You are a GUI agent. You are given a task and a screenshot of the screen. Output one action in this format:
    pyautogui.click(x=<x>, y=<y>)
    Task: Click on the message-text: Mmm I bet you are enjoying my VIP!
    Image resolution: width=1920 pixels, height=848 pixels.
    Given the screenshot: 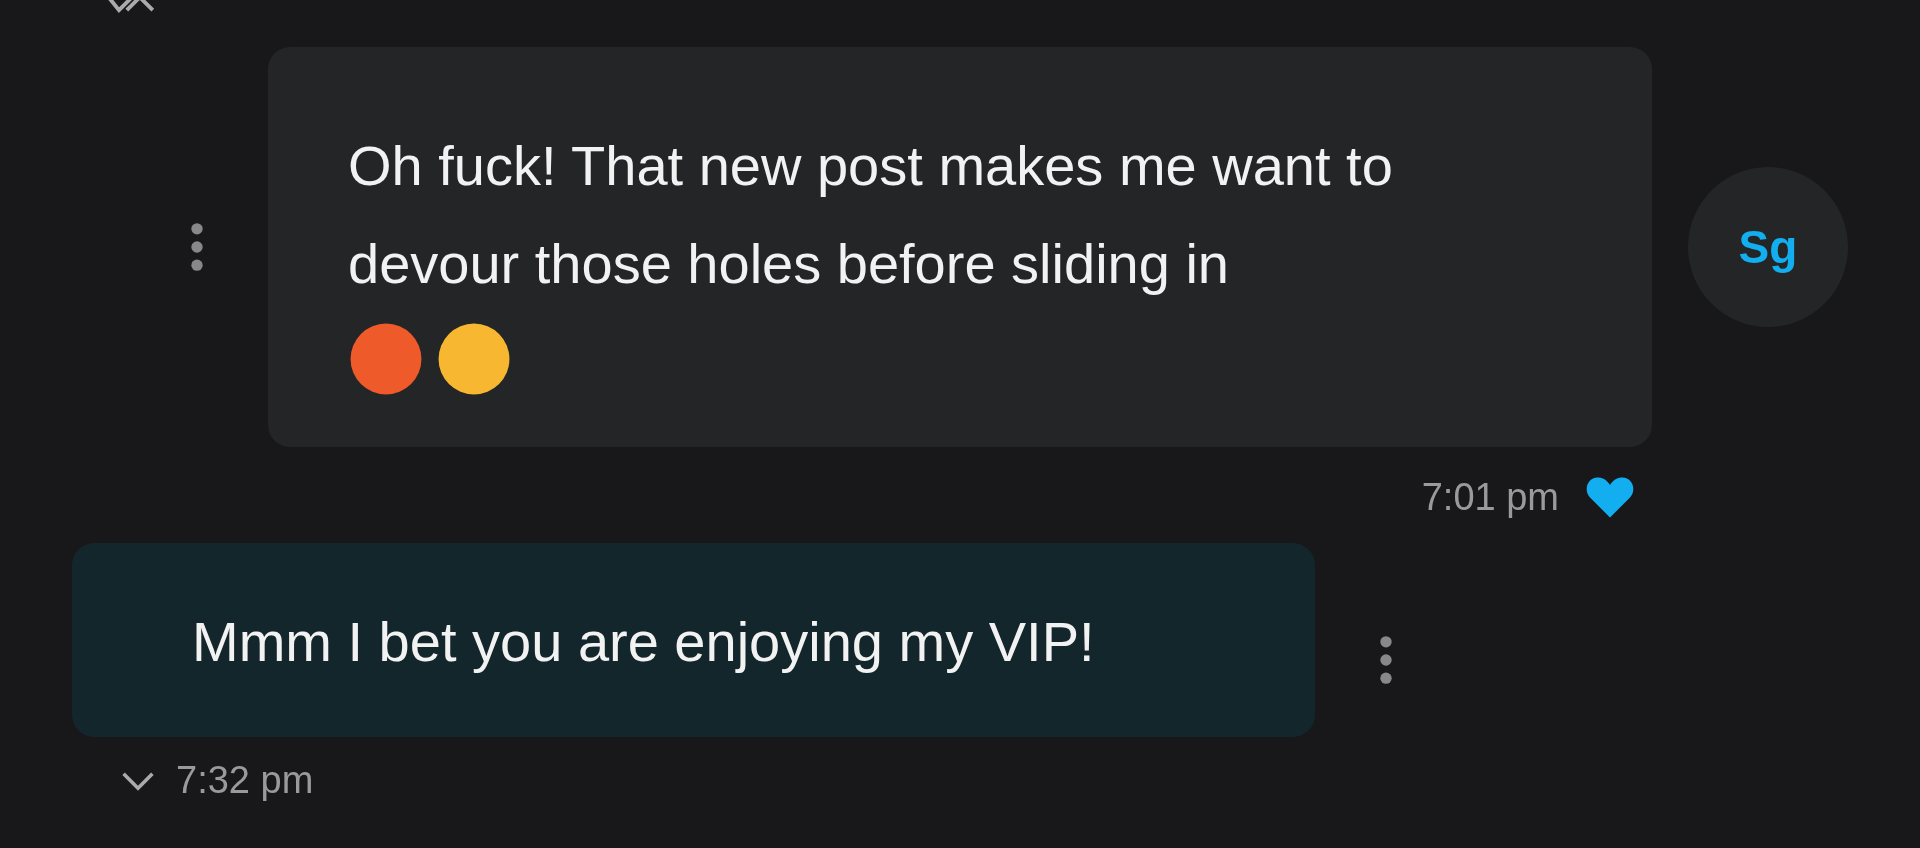 What is the action you would take?
    pyautogui.click(x=644, y=642)
    